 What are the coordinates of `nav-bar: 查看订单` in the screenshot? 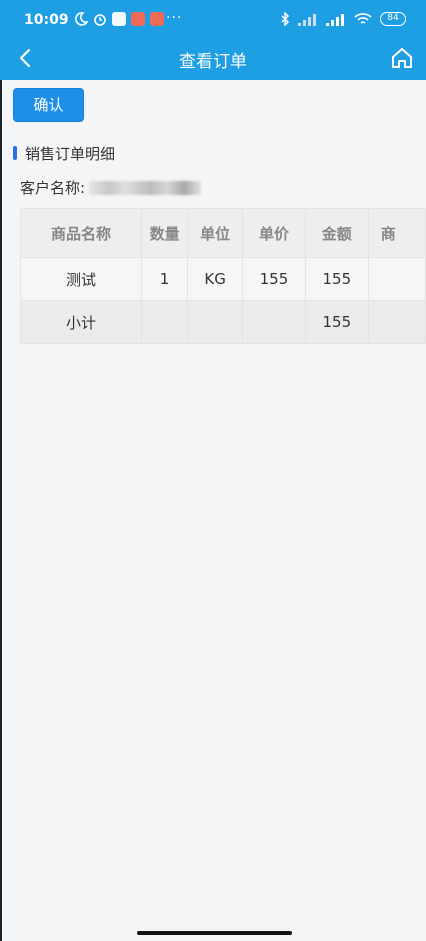 It's located at (213, 60).